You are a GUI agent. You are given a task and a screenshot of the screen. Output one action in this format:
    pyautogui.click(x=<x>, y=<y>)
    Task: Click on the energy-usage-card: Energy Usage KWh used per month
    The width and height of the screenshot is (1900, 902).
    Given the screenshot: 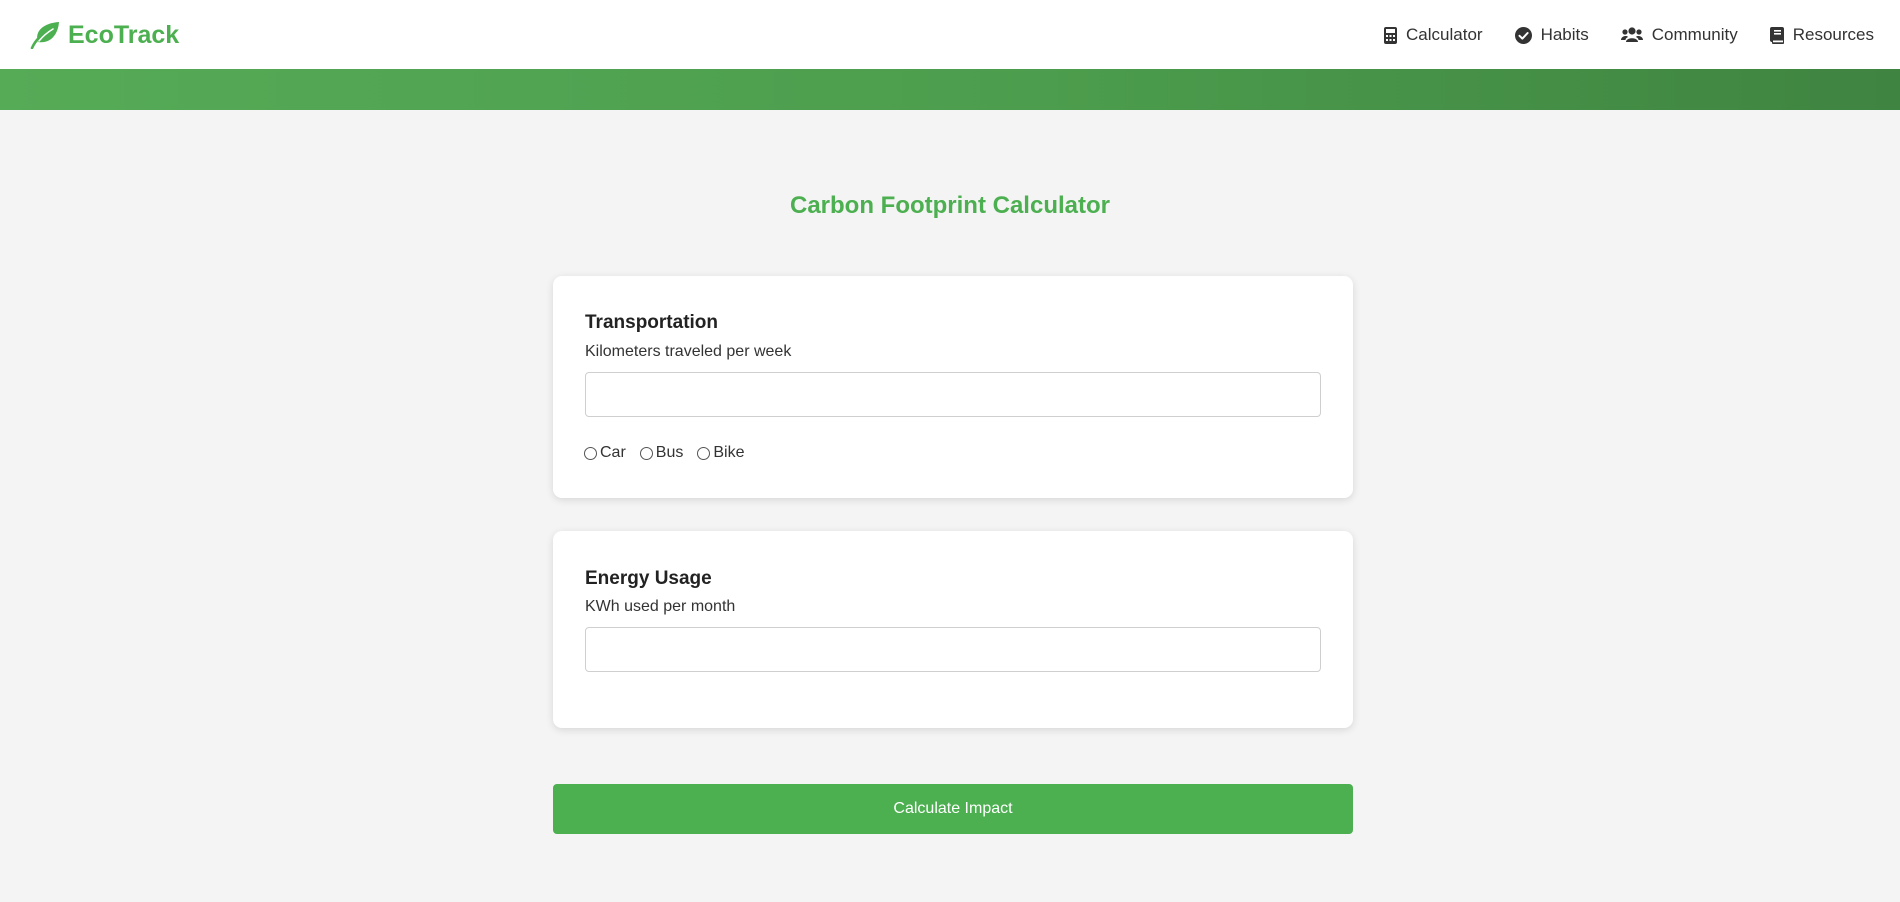 What is the action you would take?
    pyautogui.click(x=953, y=629)
    